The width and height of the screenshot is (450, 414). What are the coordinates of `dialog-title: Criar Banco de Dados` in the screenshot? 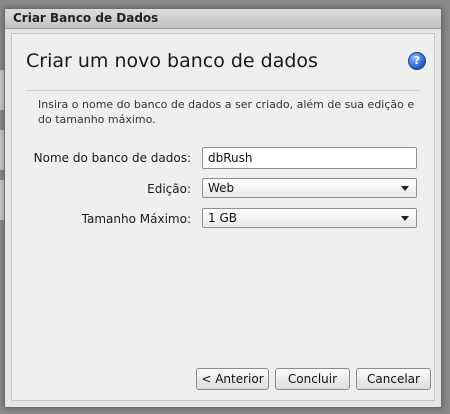 It's located at (86, 18).